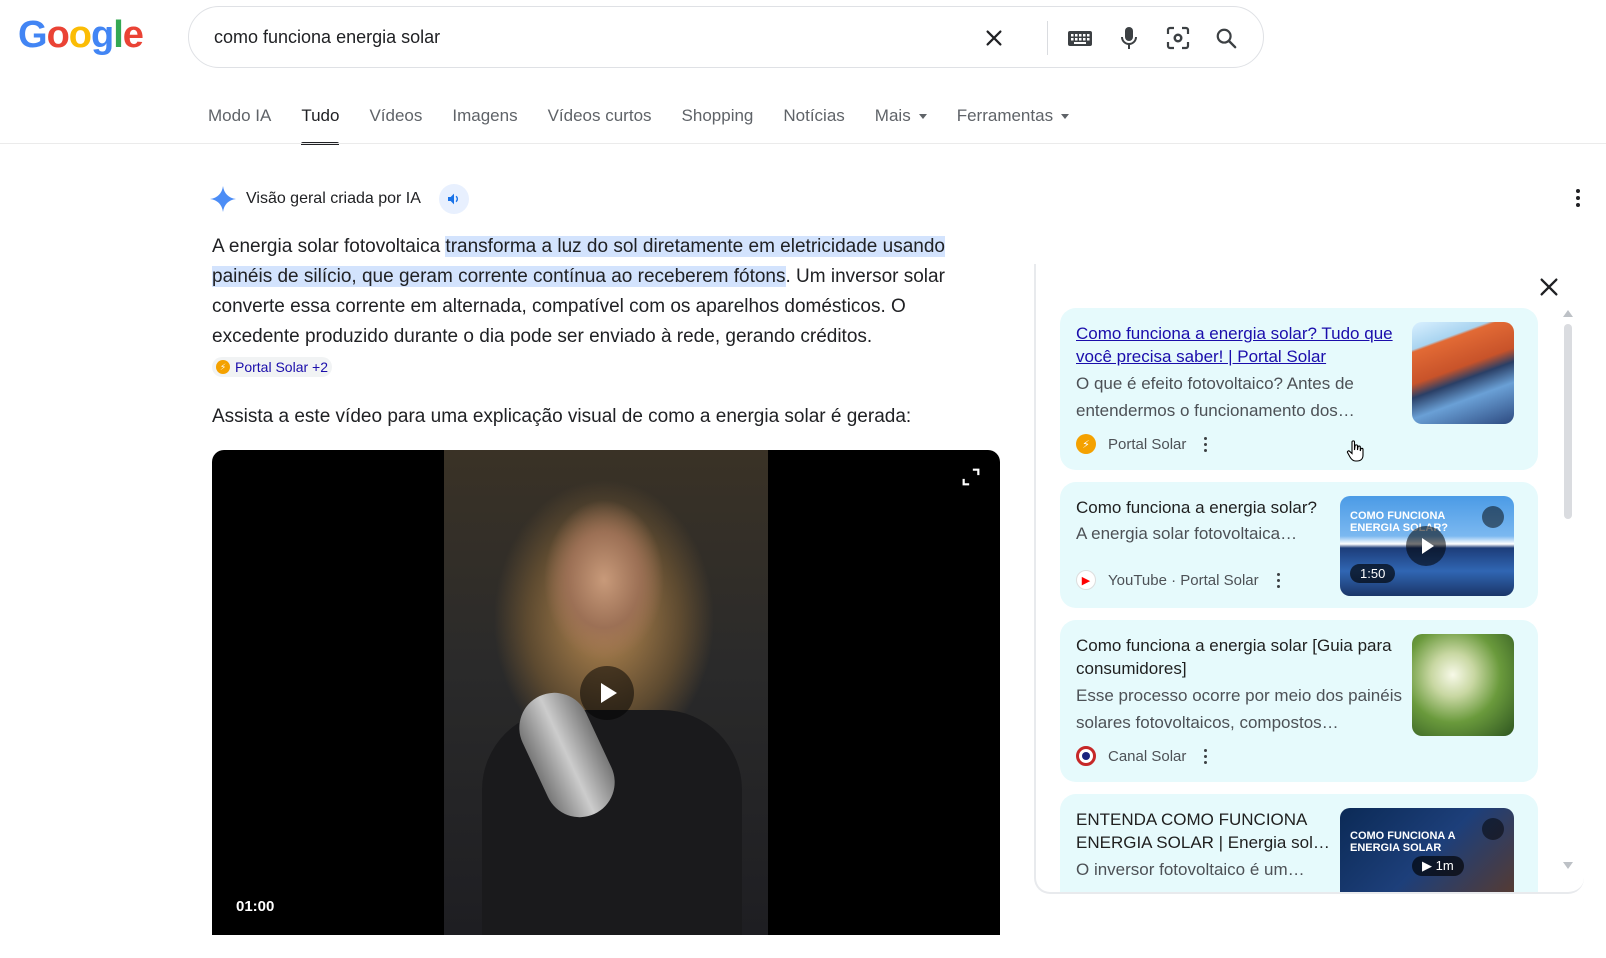 The width and height of the screenshot is (1606, 958). What do you see at coordinates (33, 35) in the screenshot?
I see `logo-letter: G` at bounding box center [33, 35].